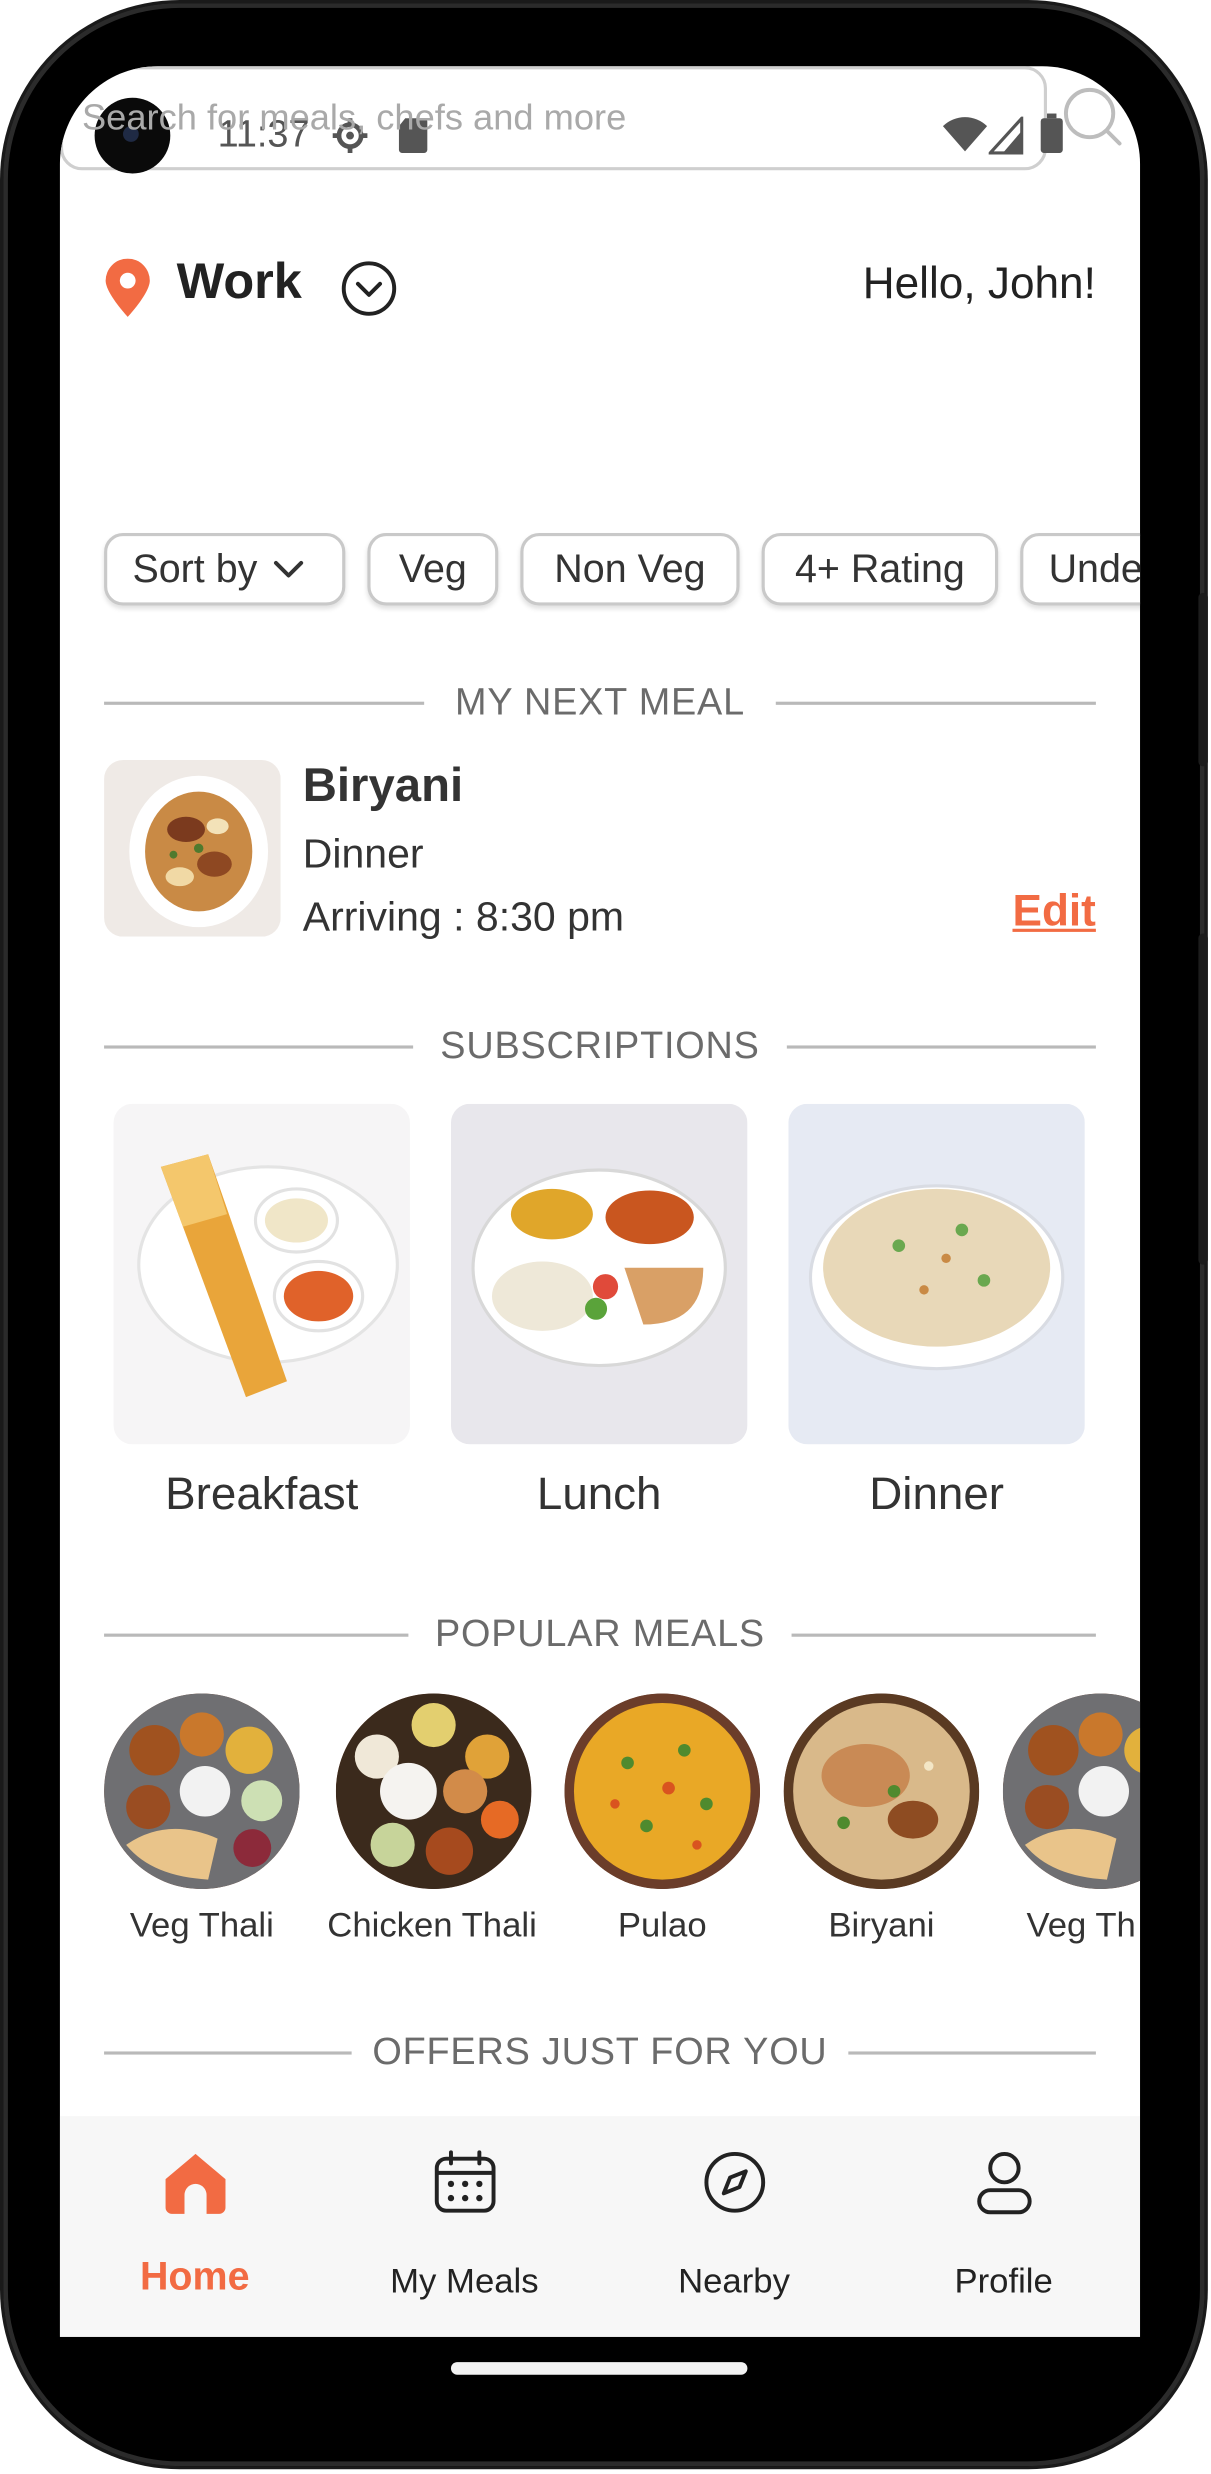 The height and width of the screenshot is (2474, 1211). What do you see at coordinates (1006, 135) in the screenshot?
I see `signal-icon` at bounding box center [1006, 135].